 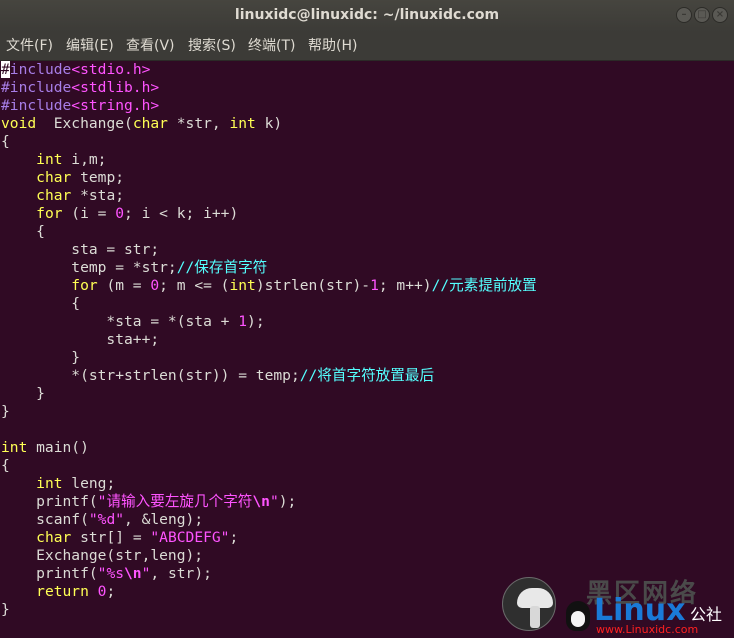 I want to click on code-line: printf("请输入要左旋几个字符\n");, so click(x=269, y=502).